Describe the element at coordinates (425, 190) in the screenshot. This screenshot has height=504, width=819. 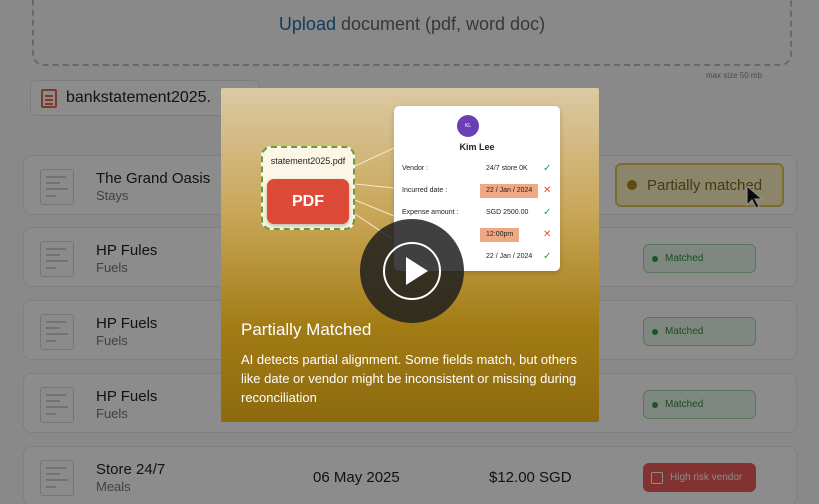
I see `field-label: Incurred date :` at that location.